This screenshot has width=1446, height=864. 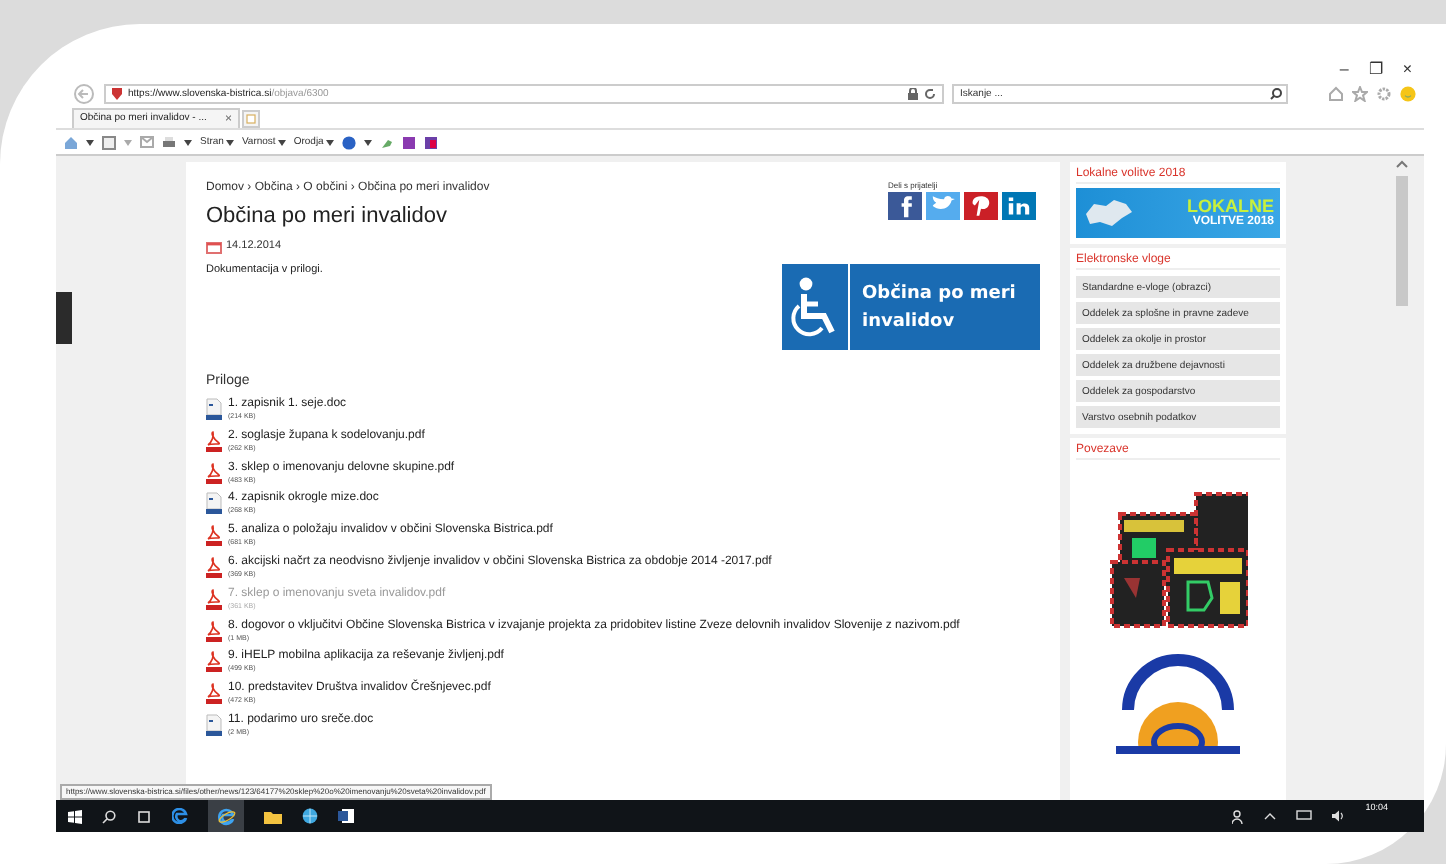 What do you see at coordinates (346, 816) in the screenshot?
I see `word-icon` at bounding box center [346, 816].